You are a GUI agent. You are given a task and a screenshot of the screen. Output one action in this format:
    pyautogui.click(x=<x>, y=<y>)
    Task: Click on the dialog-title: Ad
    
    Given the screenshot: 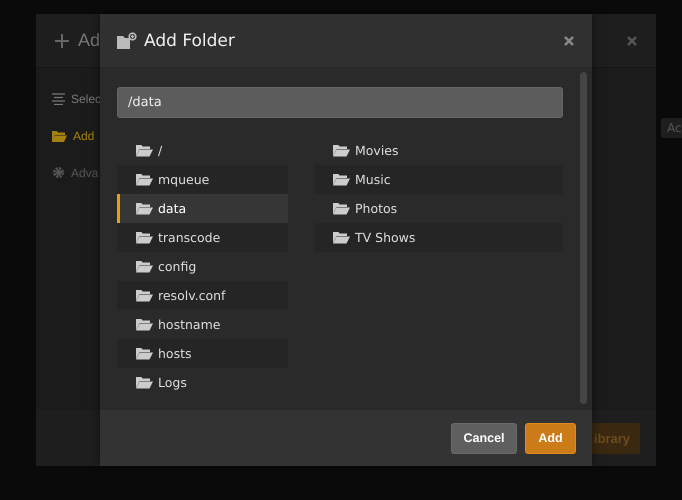 What is the action you would take?
    pyautogui.click(x=89, y=40)
    